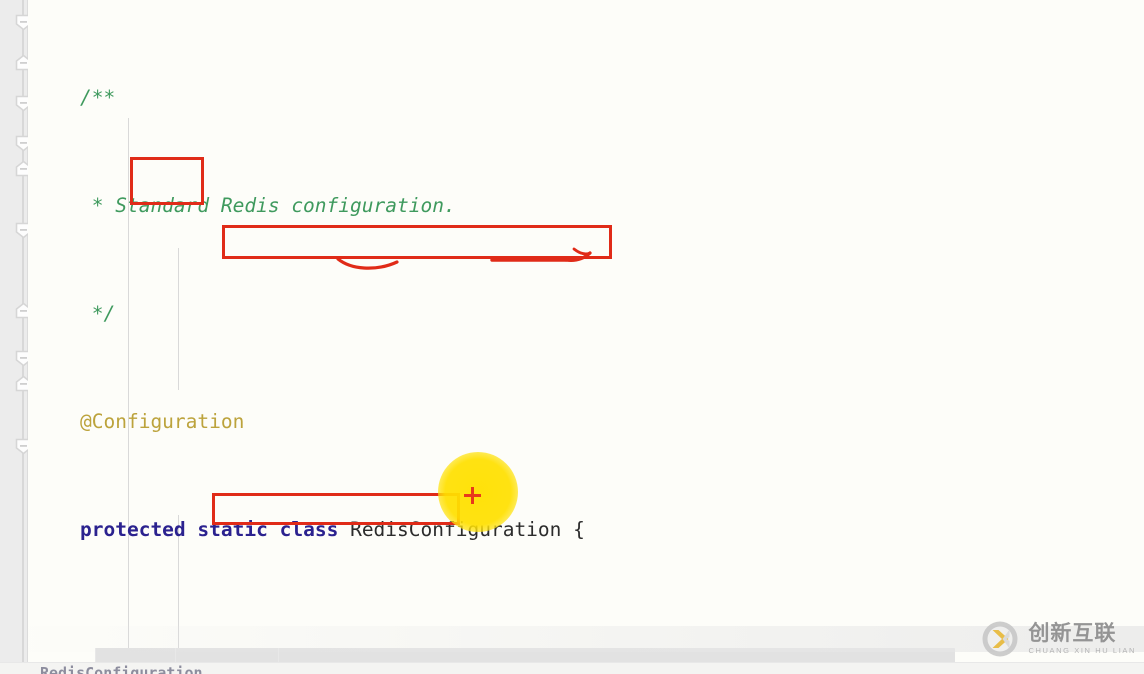  What do you see at coordinates (232, 529) in the screenshot?
I see `keyword-static: static` at bounding box center [232, 529].